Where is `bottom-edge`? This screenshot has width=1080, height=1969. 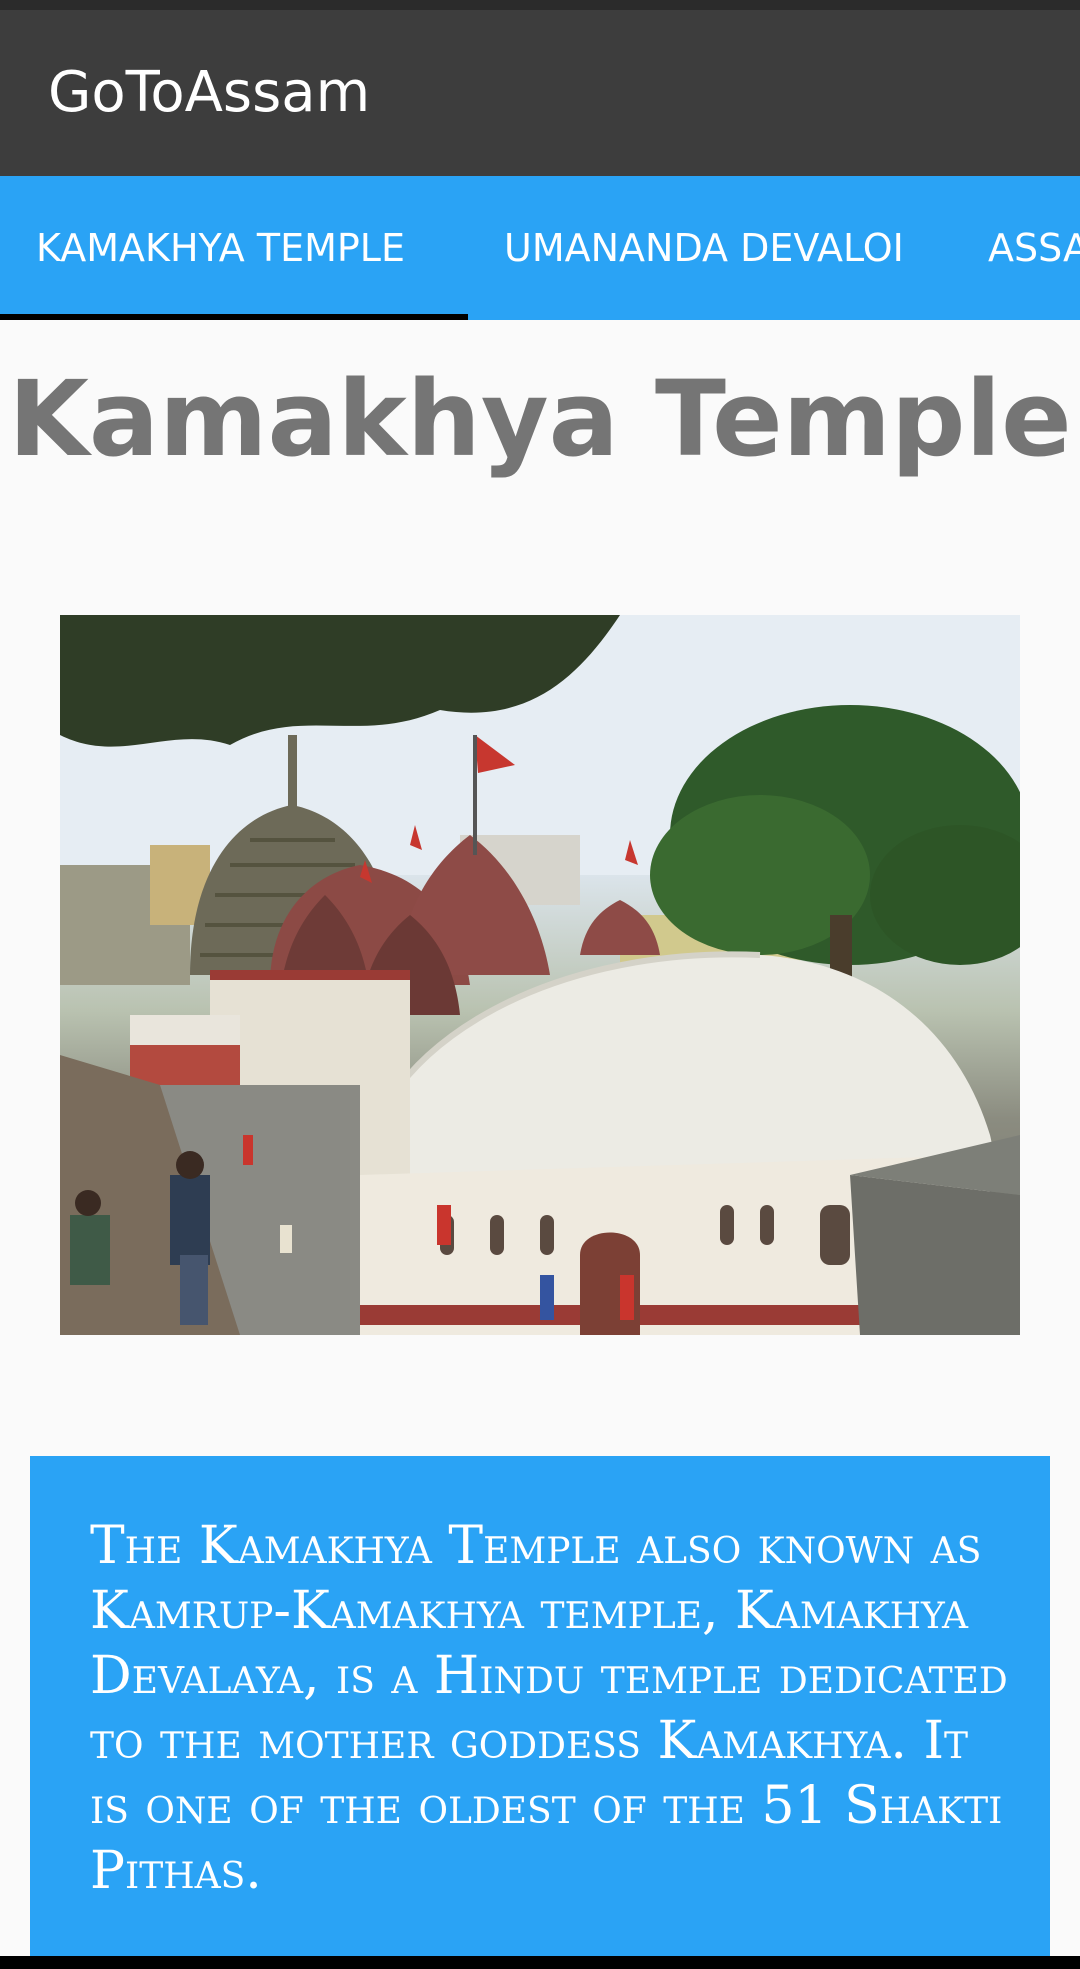 bottom-edge is located at coordinates (540, 1962).